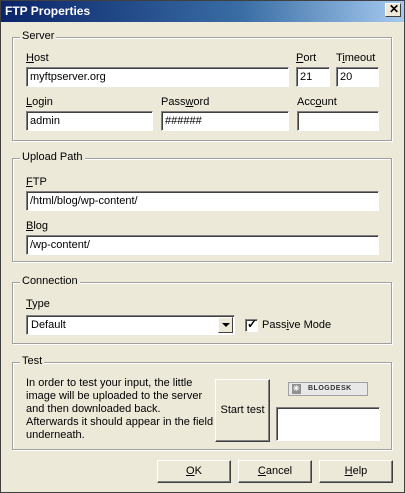 Image resolution: width=405 pixels, height=493 pixels. Describe the element at coordinates (356, 58) in the screenshot. I see `timeout-label: Timeout` at that location.